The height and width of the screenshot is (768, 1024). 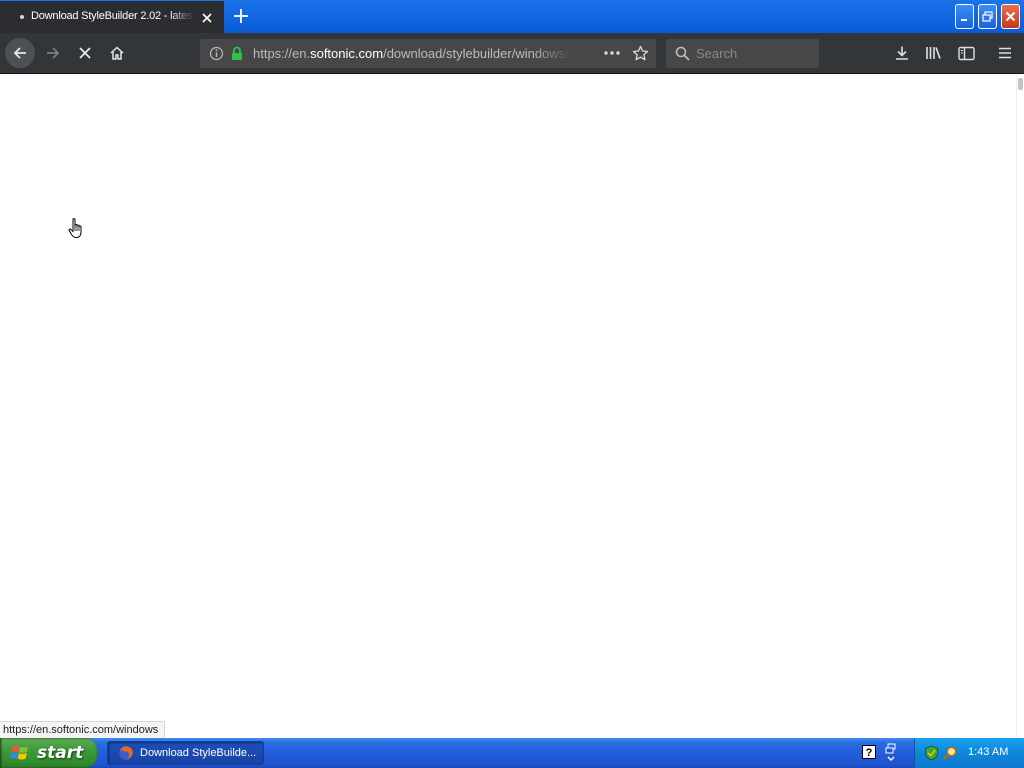 I want to click on search-bar, so click(x=742, y=53).